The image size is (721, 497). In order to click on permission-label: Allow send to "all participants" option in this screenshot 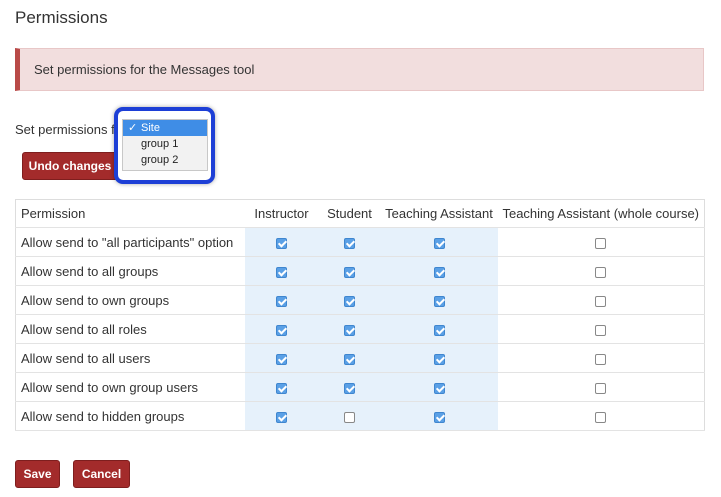, I will do `click(130, 242)`.